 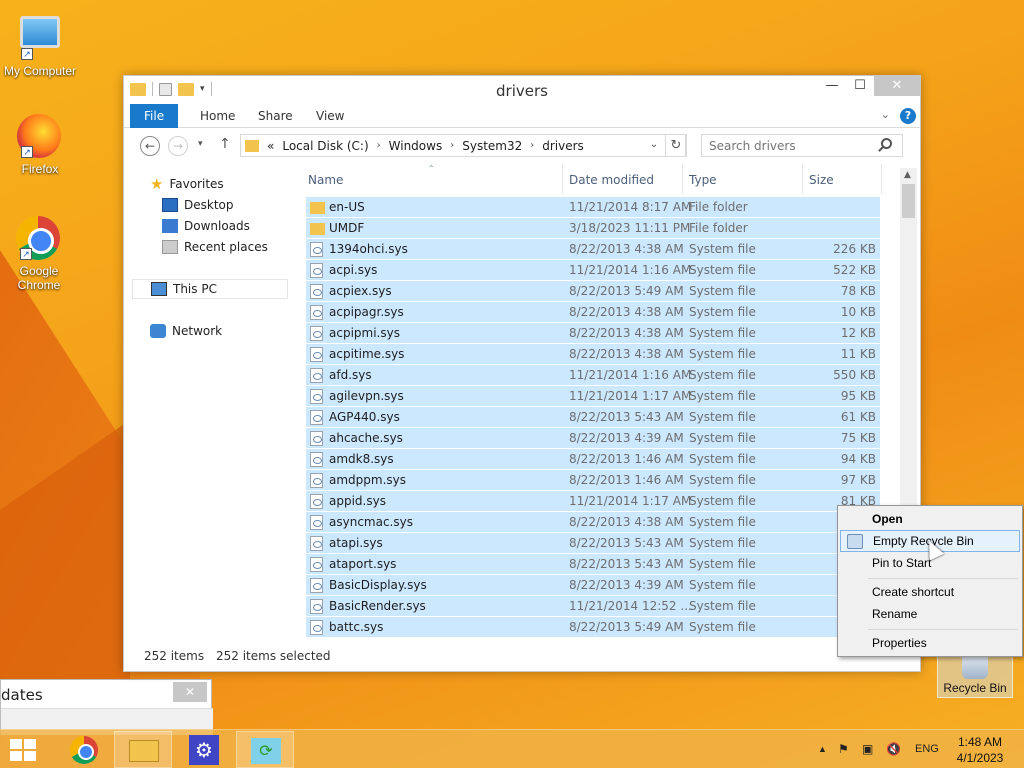 What do you see at coordinates (927, 749) in the screenshot?
I see `language-indicator: ENG` at bounding box center [927, 749].